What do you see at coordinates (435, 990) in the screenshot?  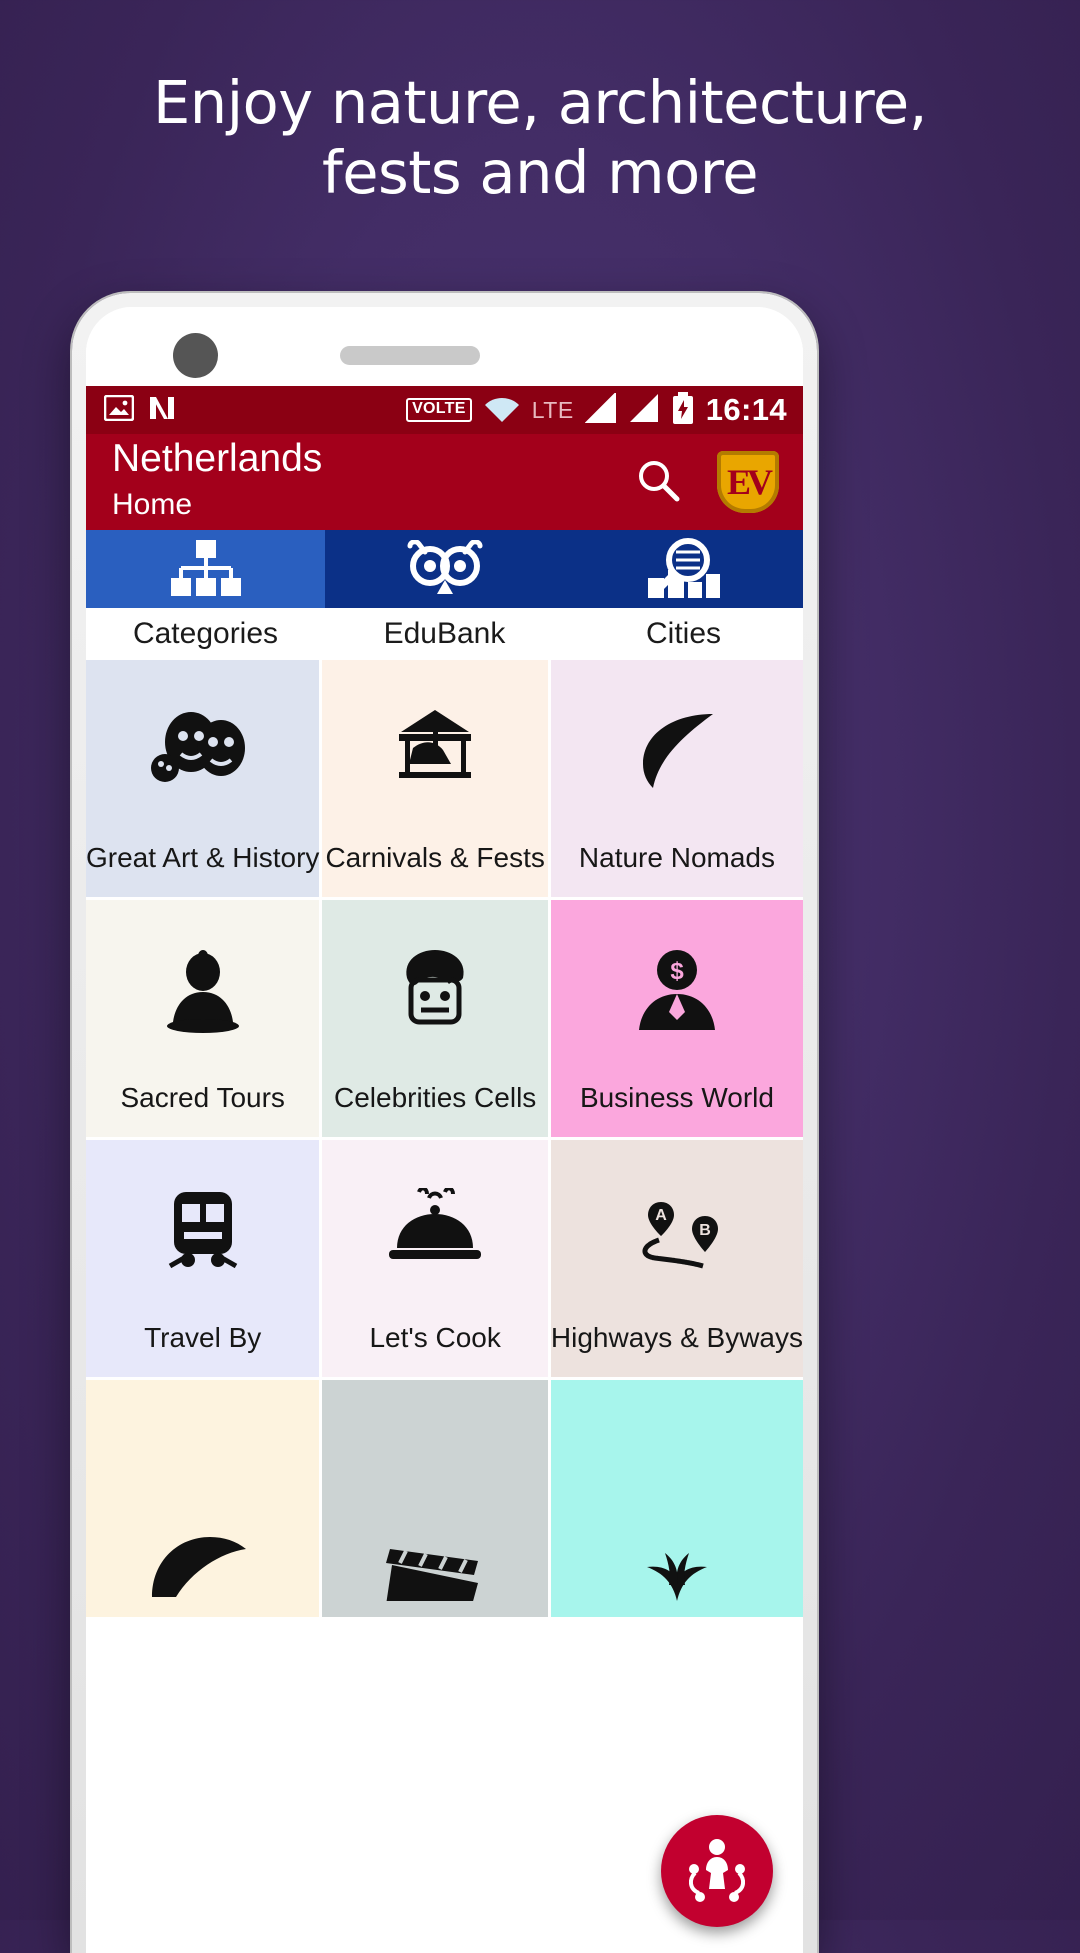 I see `celebrity-face-icon` at bounding box center [435, 990].